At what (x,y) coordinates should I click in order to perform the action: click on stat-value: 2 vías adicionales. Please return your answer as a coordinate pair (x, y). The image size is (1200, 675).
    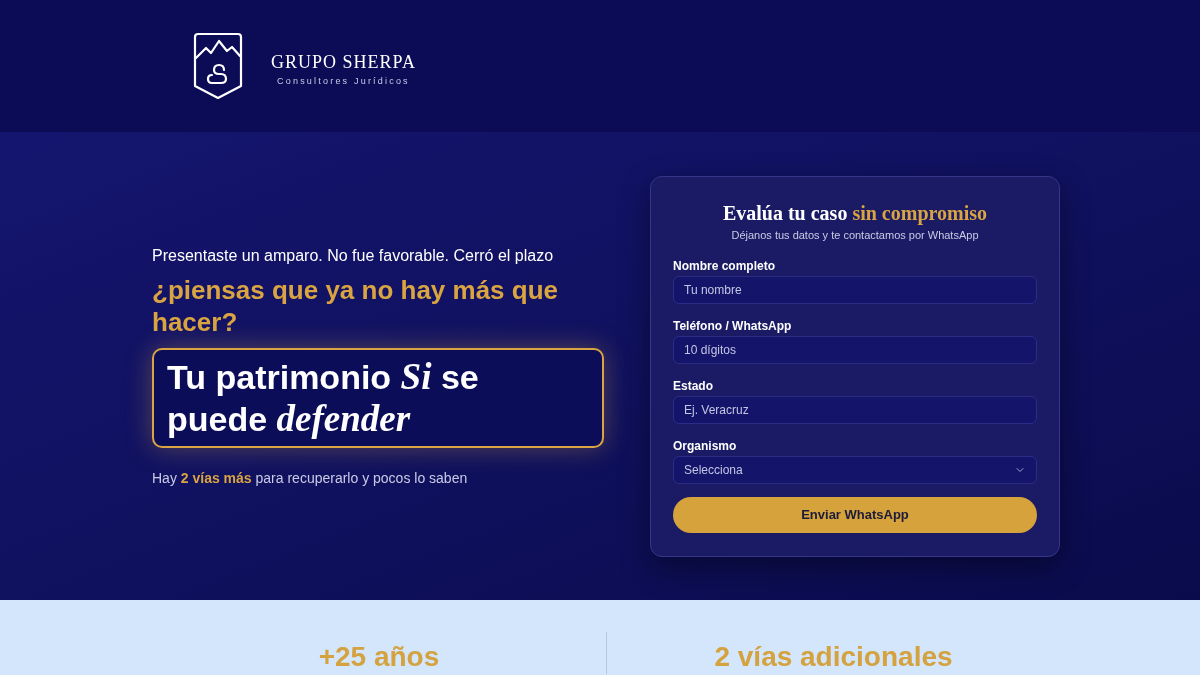
    Looking at the image, I should click on (833, 657).